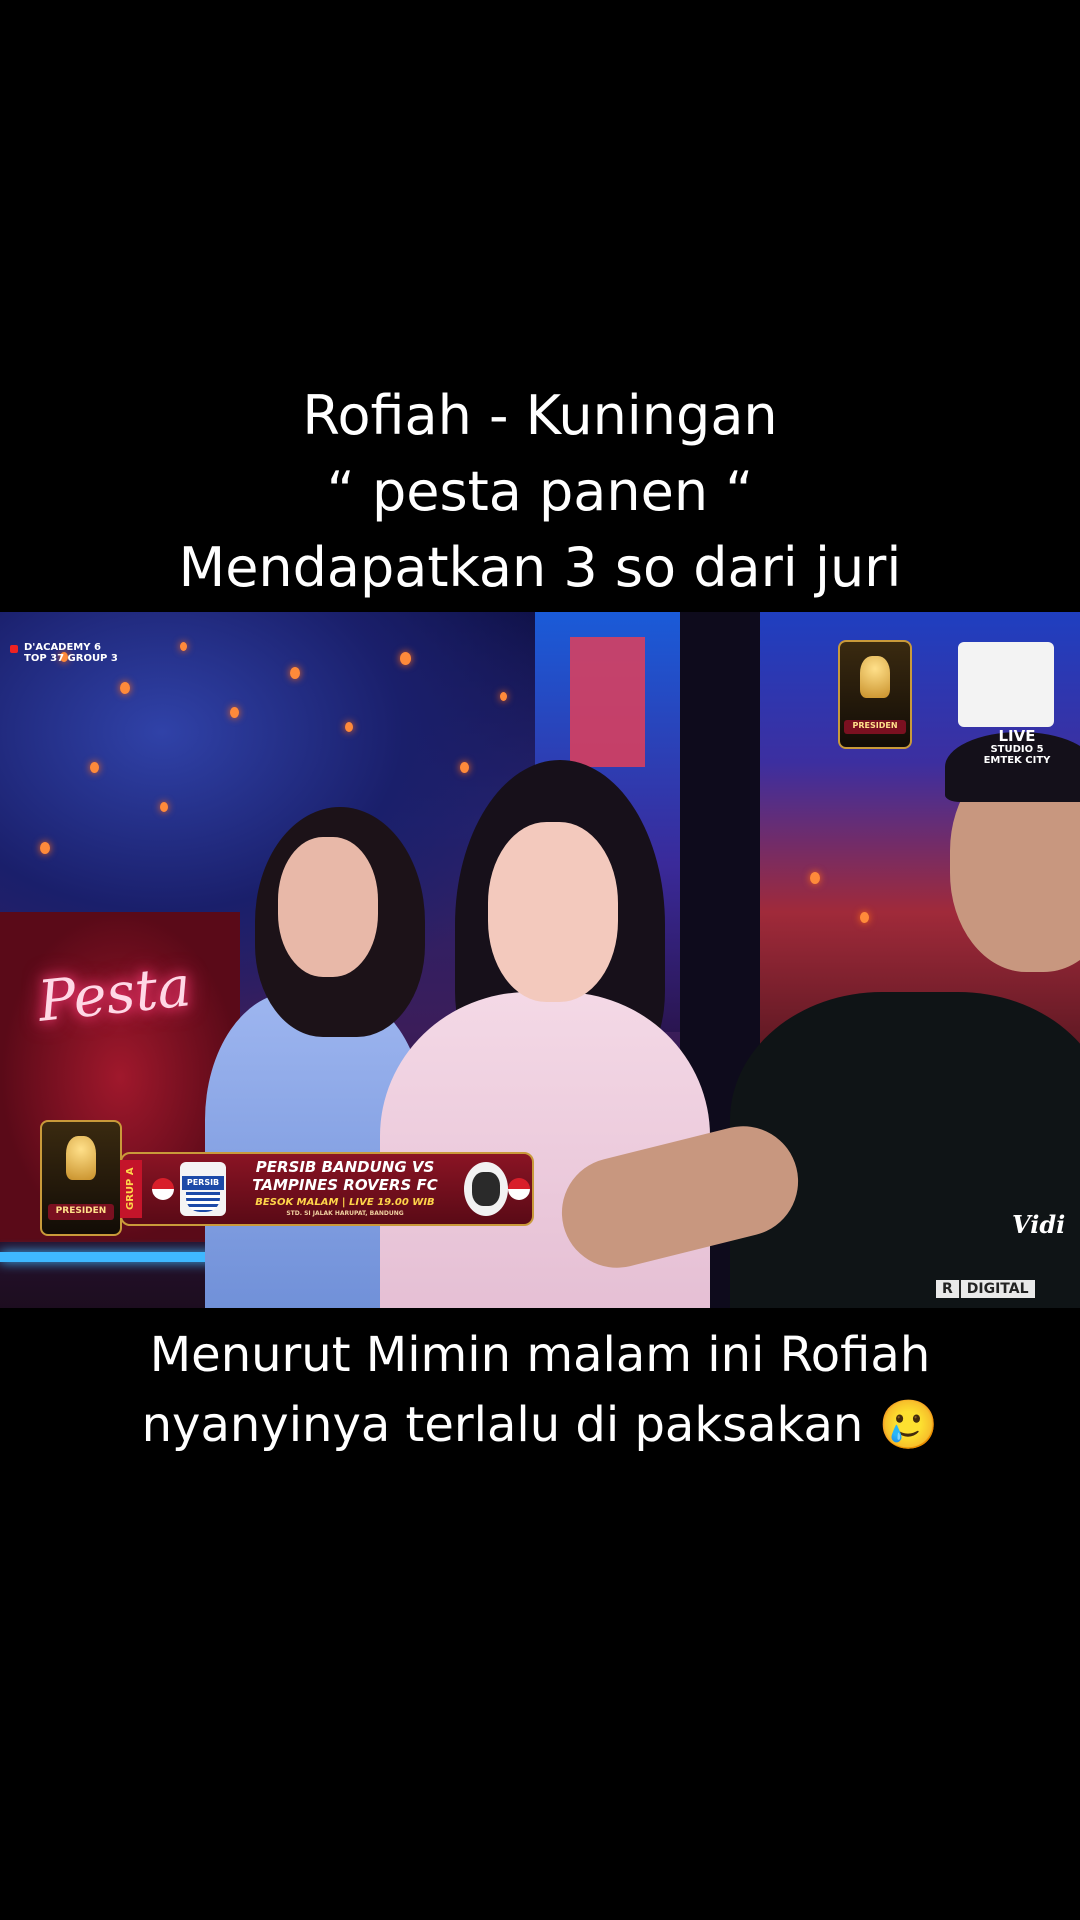  I want to click on rating-label: R, so click(948, 1289).